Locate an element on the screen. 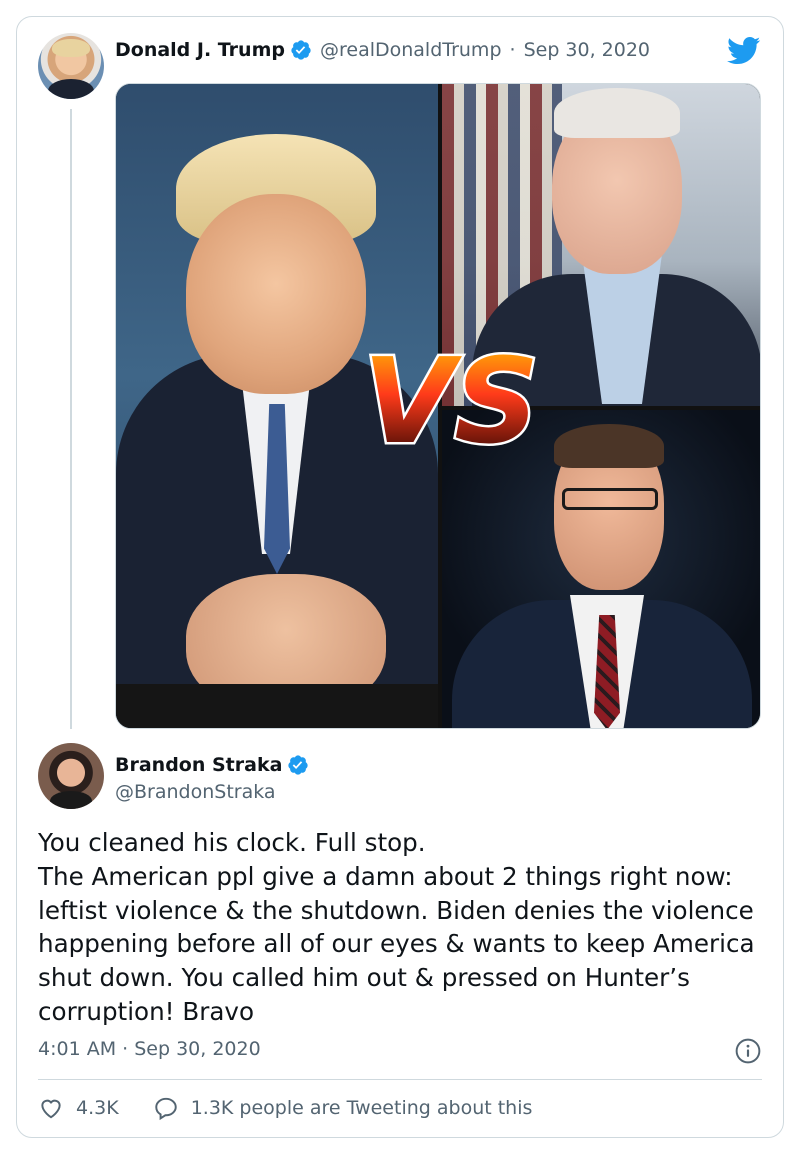 The image size is (800, 1157). thread-connector-line is located at coordinates (71, 419).